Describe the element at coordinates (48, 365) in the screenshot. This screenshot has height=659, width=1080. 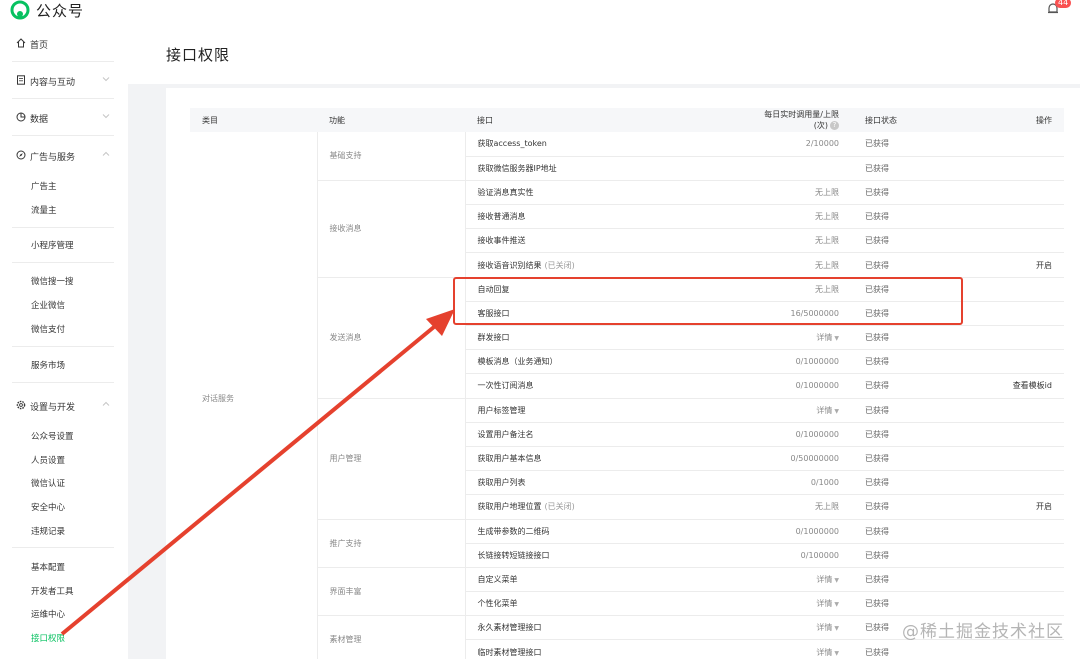
I see `sidebar-subitem-service-market: 服务市场` at that location.